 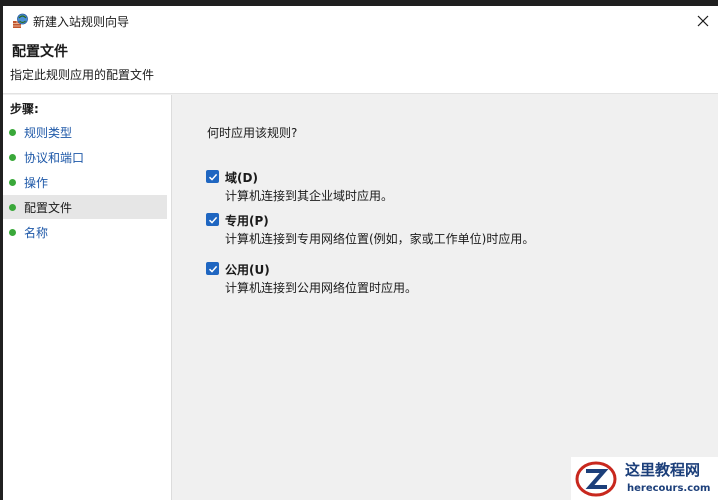 What do you see at coordinates (309, 196) in the screenshot?
I see `domain-description: 计算机连接到其企业域时应用。` at bounding box center [309, 196].